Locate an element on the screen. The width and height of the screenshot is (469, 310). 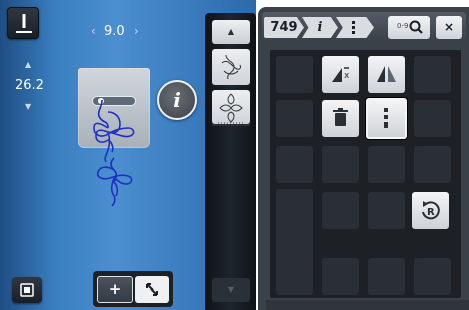
magnifier-icon is located at coordinates (416, 27).